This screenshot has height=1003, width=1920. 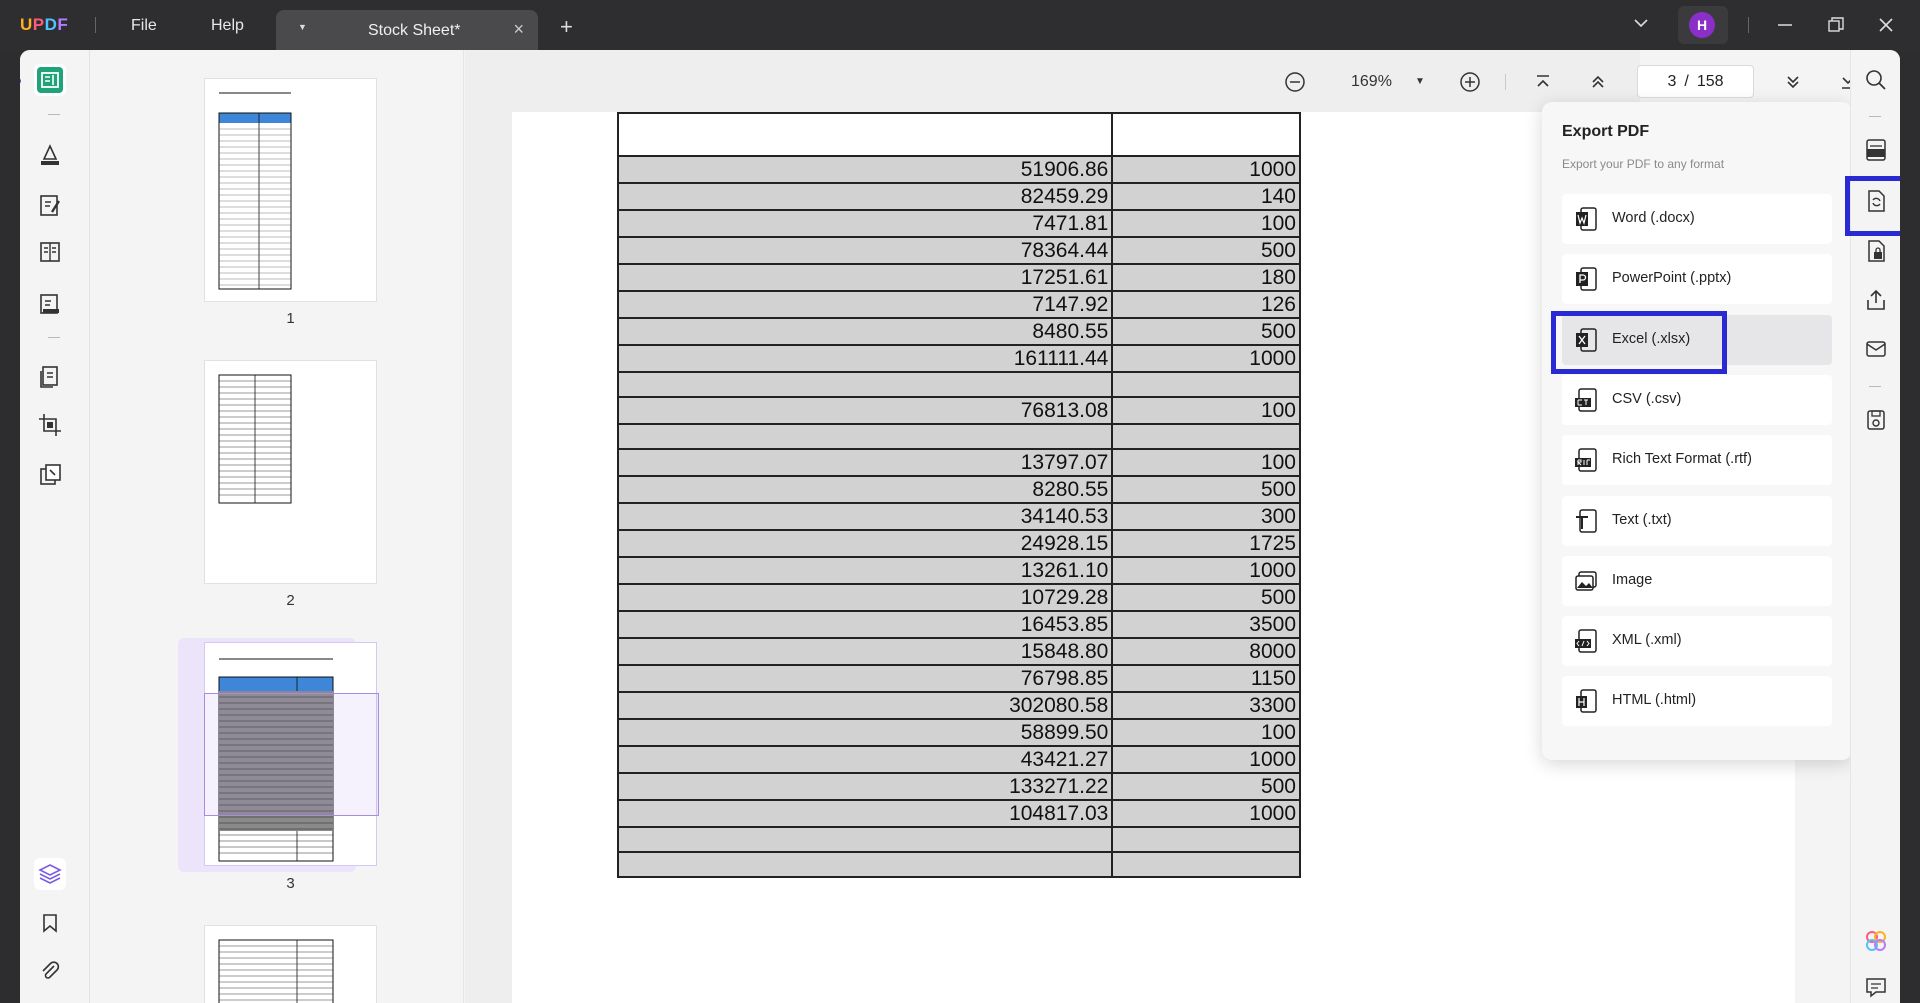 I want to click on bookmark-button, so click(x=50, y=923).